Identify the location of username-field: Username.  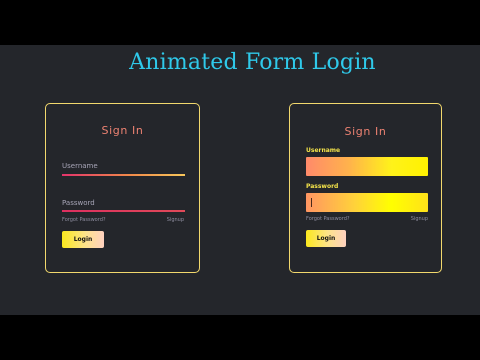
(80, 166).